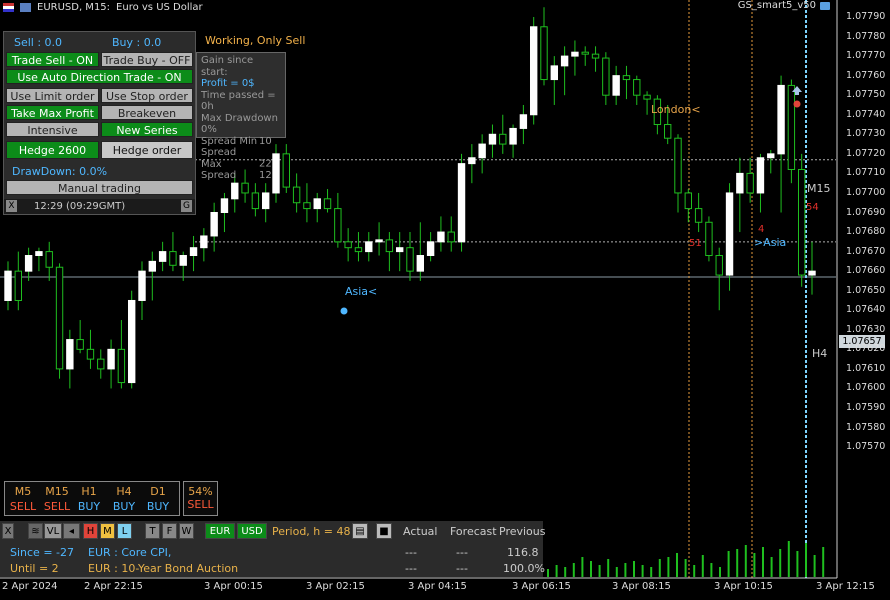 The image size is (890, 600). I want to click on trade-buy-button: Trade Buy - OFF, so click(147, 59).